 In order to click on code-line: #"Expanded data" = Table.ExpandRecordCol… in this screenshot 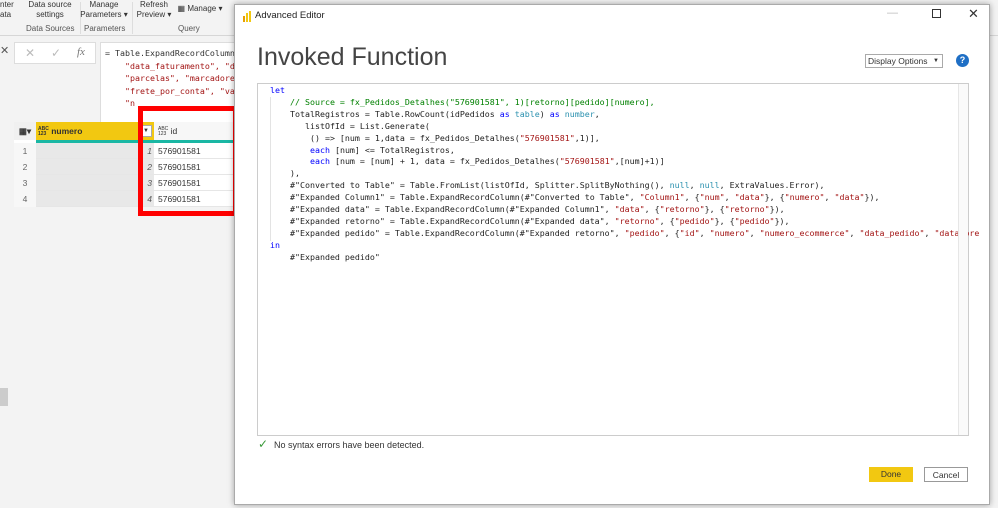, I will do `click(624, 210)`.